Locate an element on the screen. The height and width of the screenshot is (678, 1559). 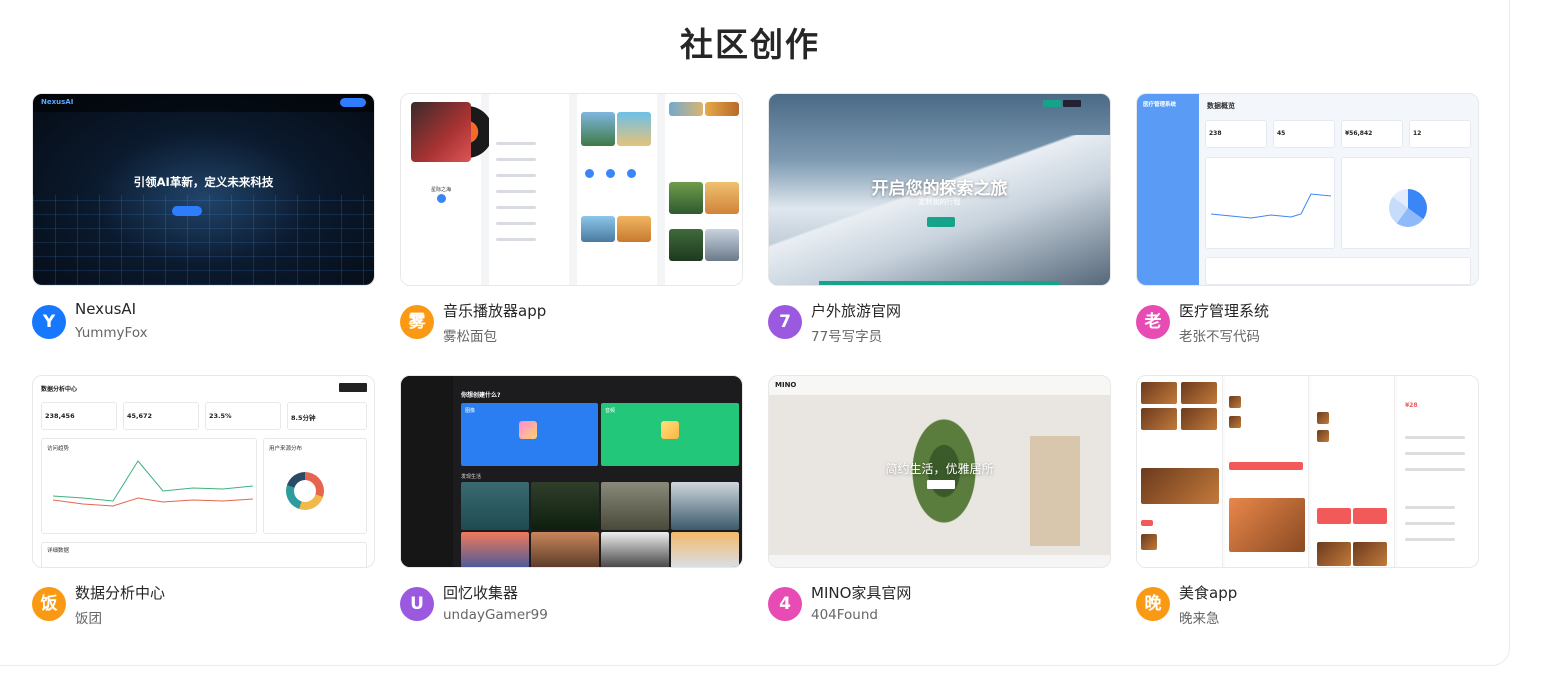
thumbnail-donut-chart is located at coordinates (305, 491).